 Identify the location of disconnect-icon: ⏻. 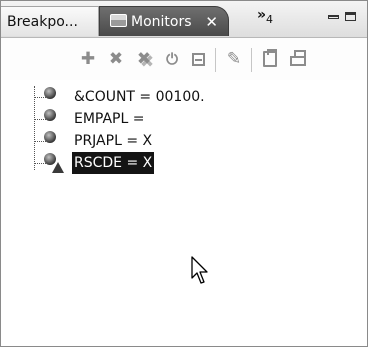
(172, 58).